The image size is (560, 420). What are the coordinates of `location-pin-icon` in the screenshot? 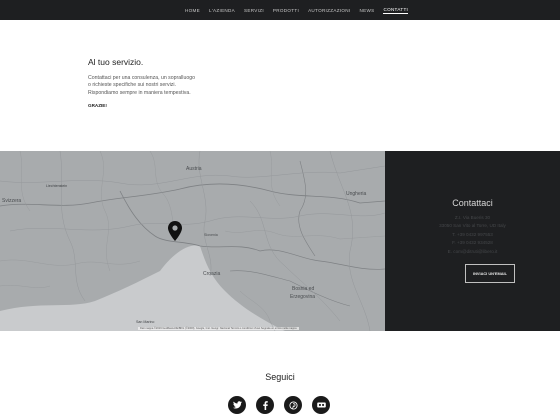 It's located at (175, 231).